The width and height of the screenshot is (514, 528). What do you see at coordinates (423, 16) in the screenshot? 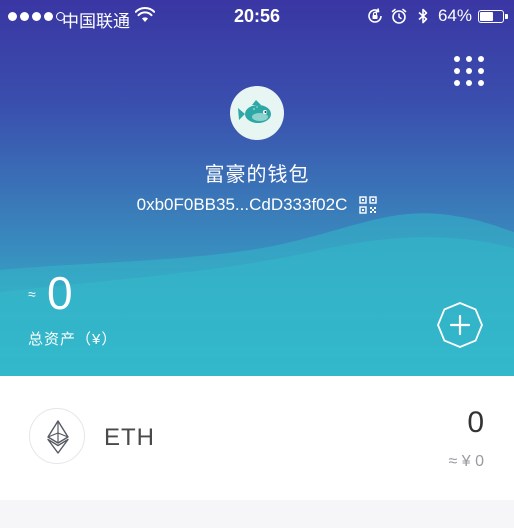
I see `bluetooth-icon` at bounding box center [423, 16].